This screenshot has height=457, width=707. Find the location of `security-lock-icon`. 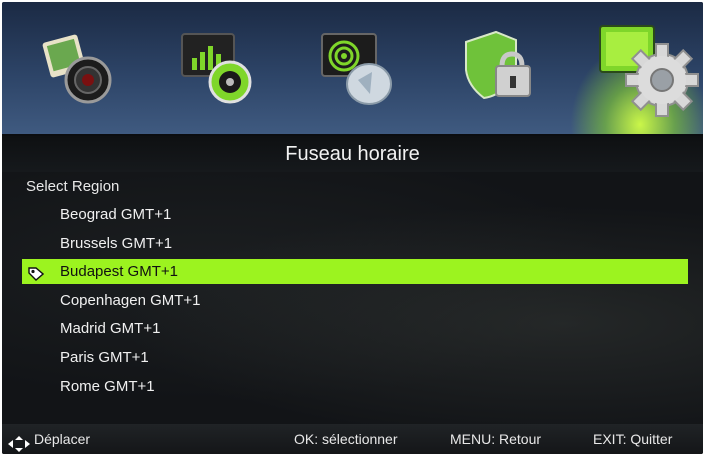

security-lock-icon is located at coordinates (501, 69).